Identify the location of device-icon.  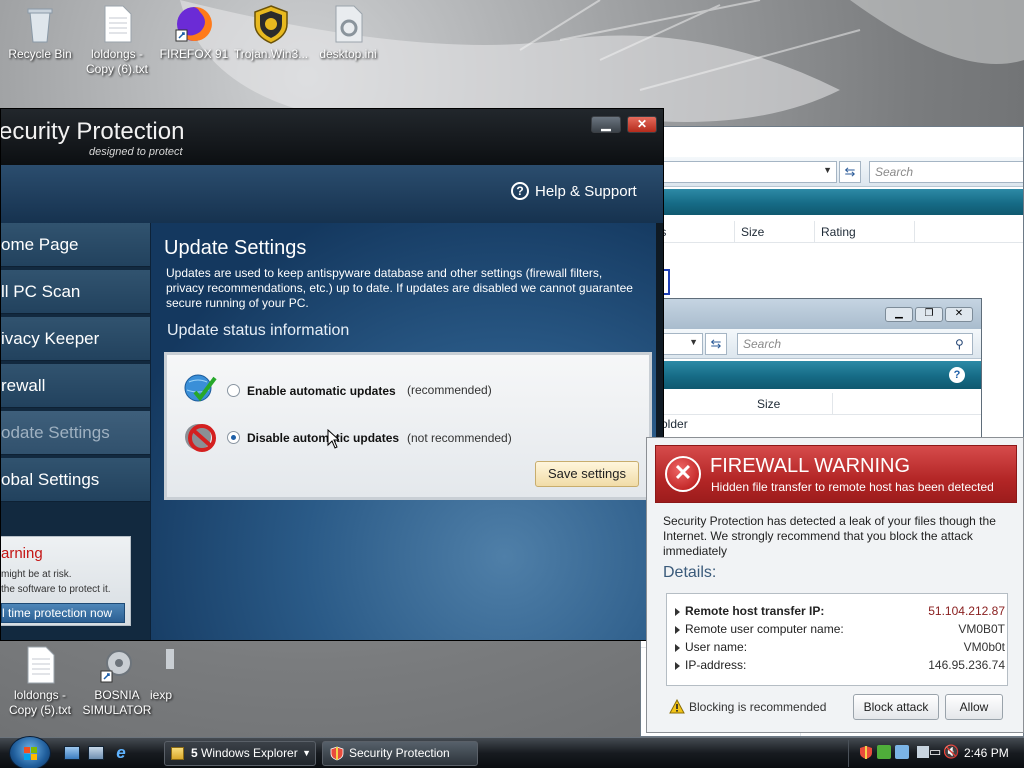
(923, 752).